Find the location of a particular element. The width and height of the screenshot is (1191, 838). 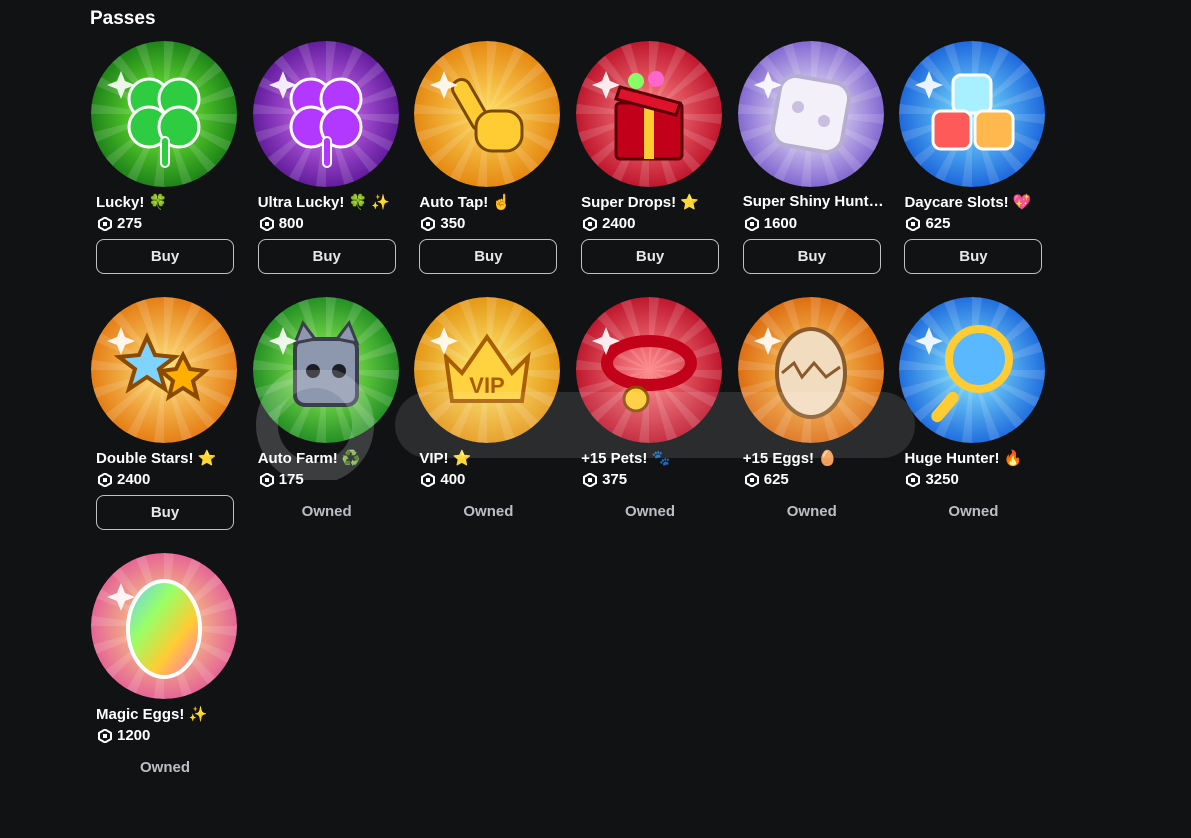

pass-name: Daycare Slots! 💖 is located at coordinates (975, 202).